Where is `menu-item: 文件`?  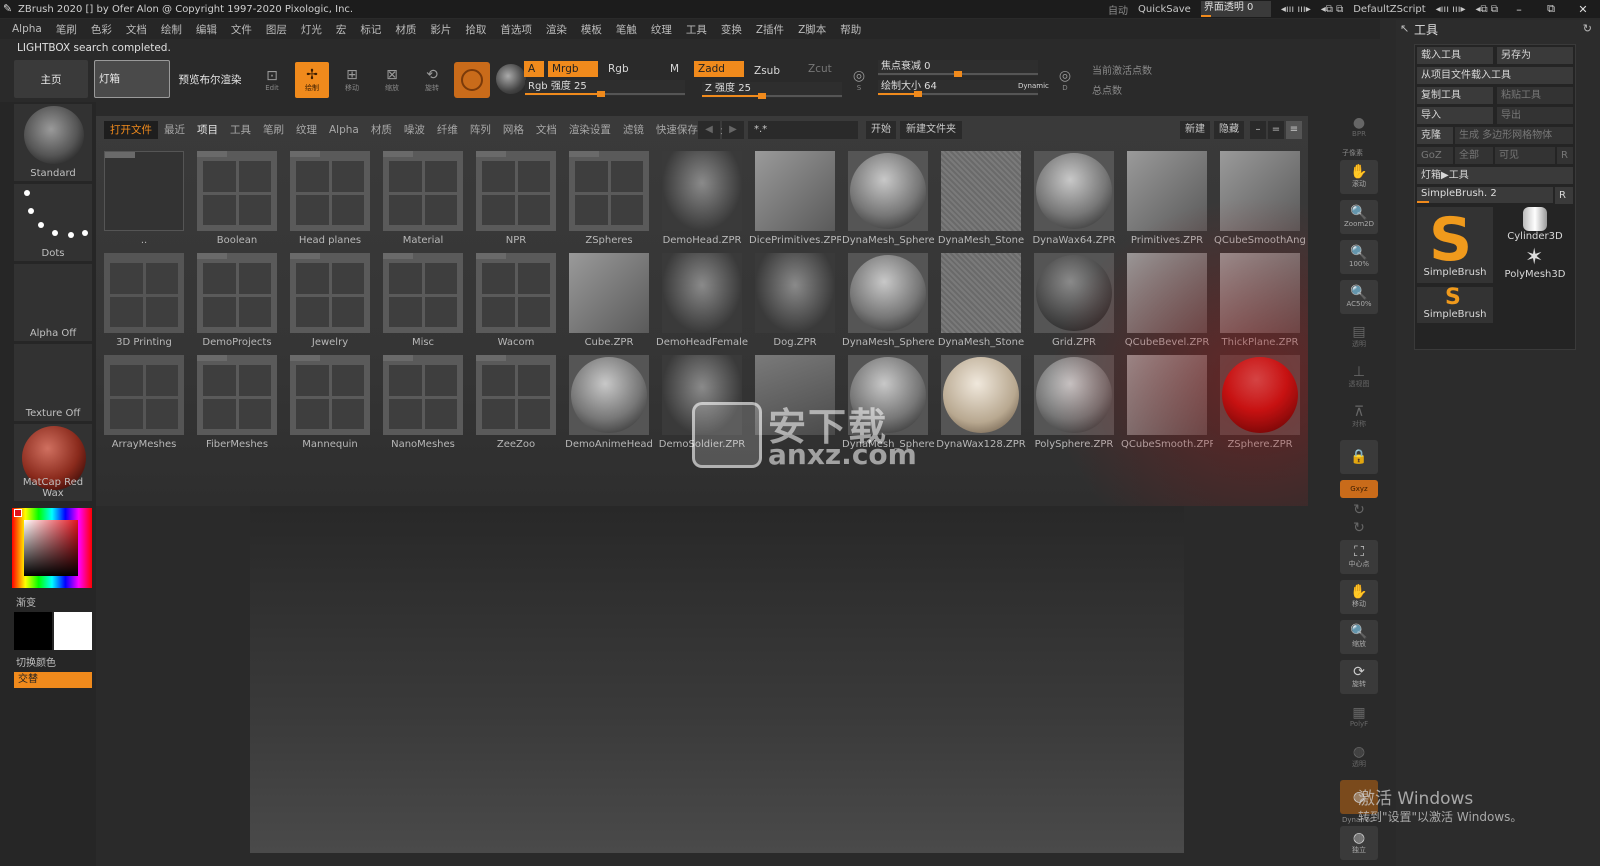 menu-item: 文件 is located at coordinates (241, 29).